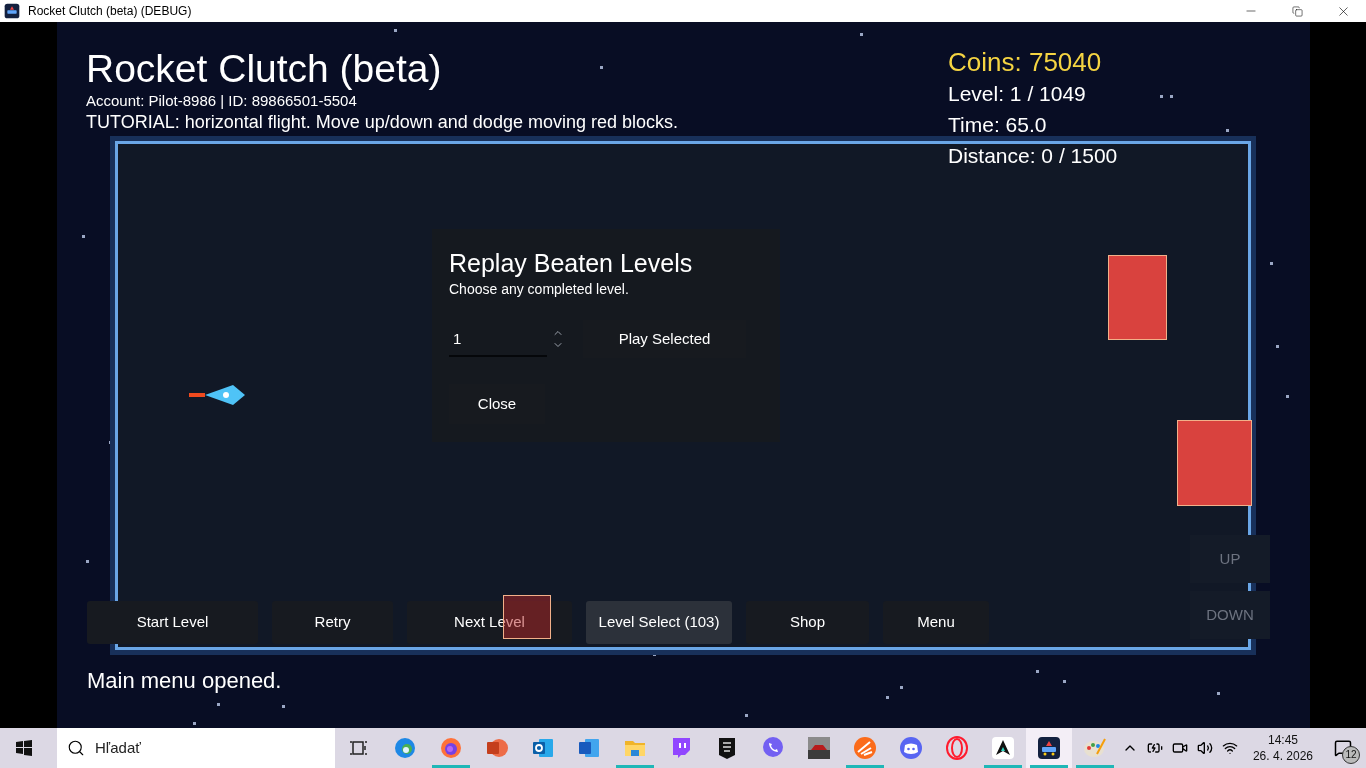 This screenshot has height=768, width=1366. Describe the element at coordinates (110, 11) in the screenshot. I see `window-title: Rocket Clutch (beta) (DEBUG)` at that location.